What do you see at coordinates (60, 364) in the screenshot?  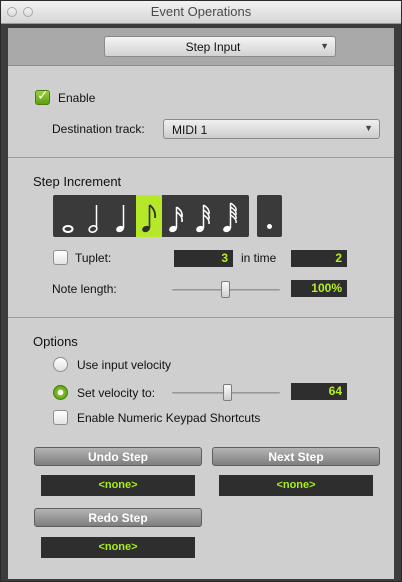 I see `use-input-velocity-radio` at bounding box center [60, 364].